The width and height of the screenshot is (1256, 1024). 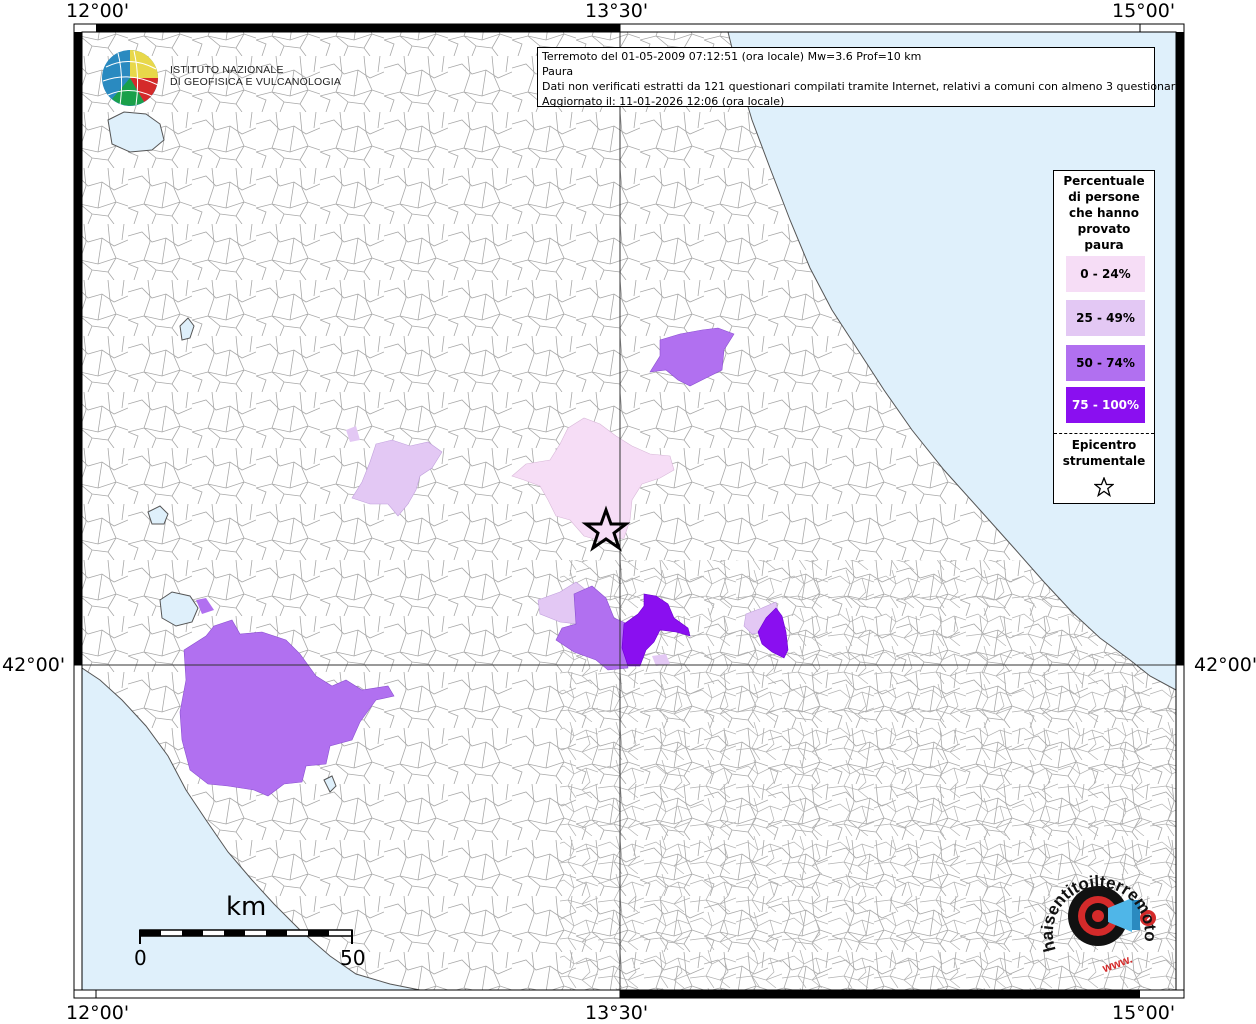 I want to click on ingv-line2: DI GEOFISICA E VULCANOLOGIA, so click(x=256, y=82).